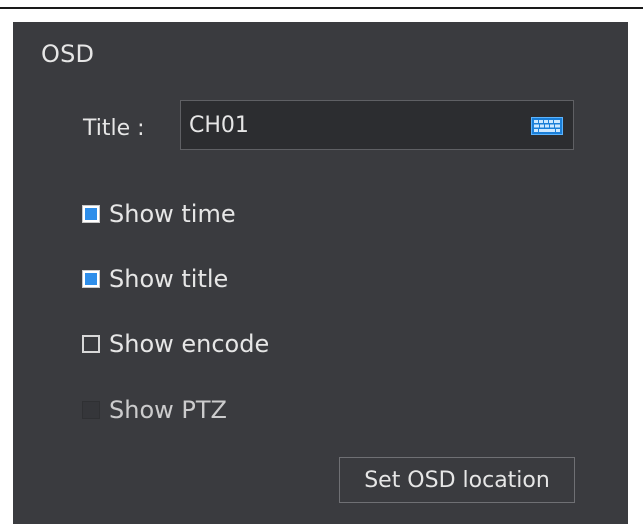  I want to click on show-time-option: Show time, so click(159, 214).